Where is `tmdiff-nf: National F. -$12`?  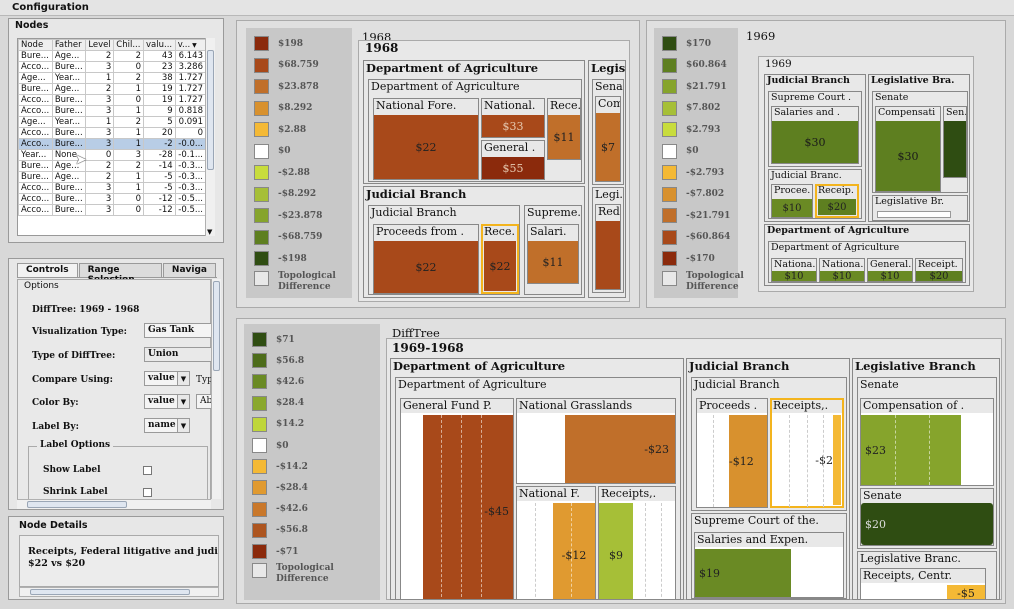 tmdiff-nf: National F. -$12 is located at coordinates (556, 542).